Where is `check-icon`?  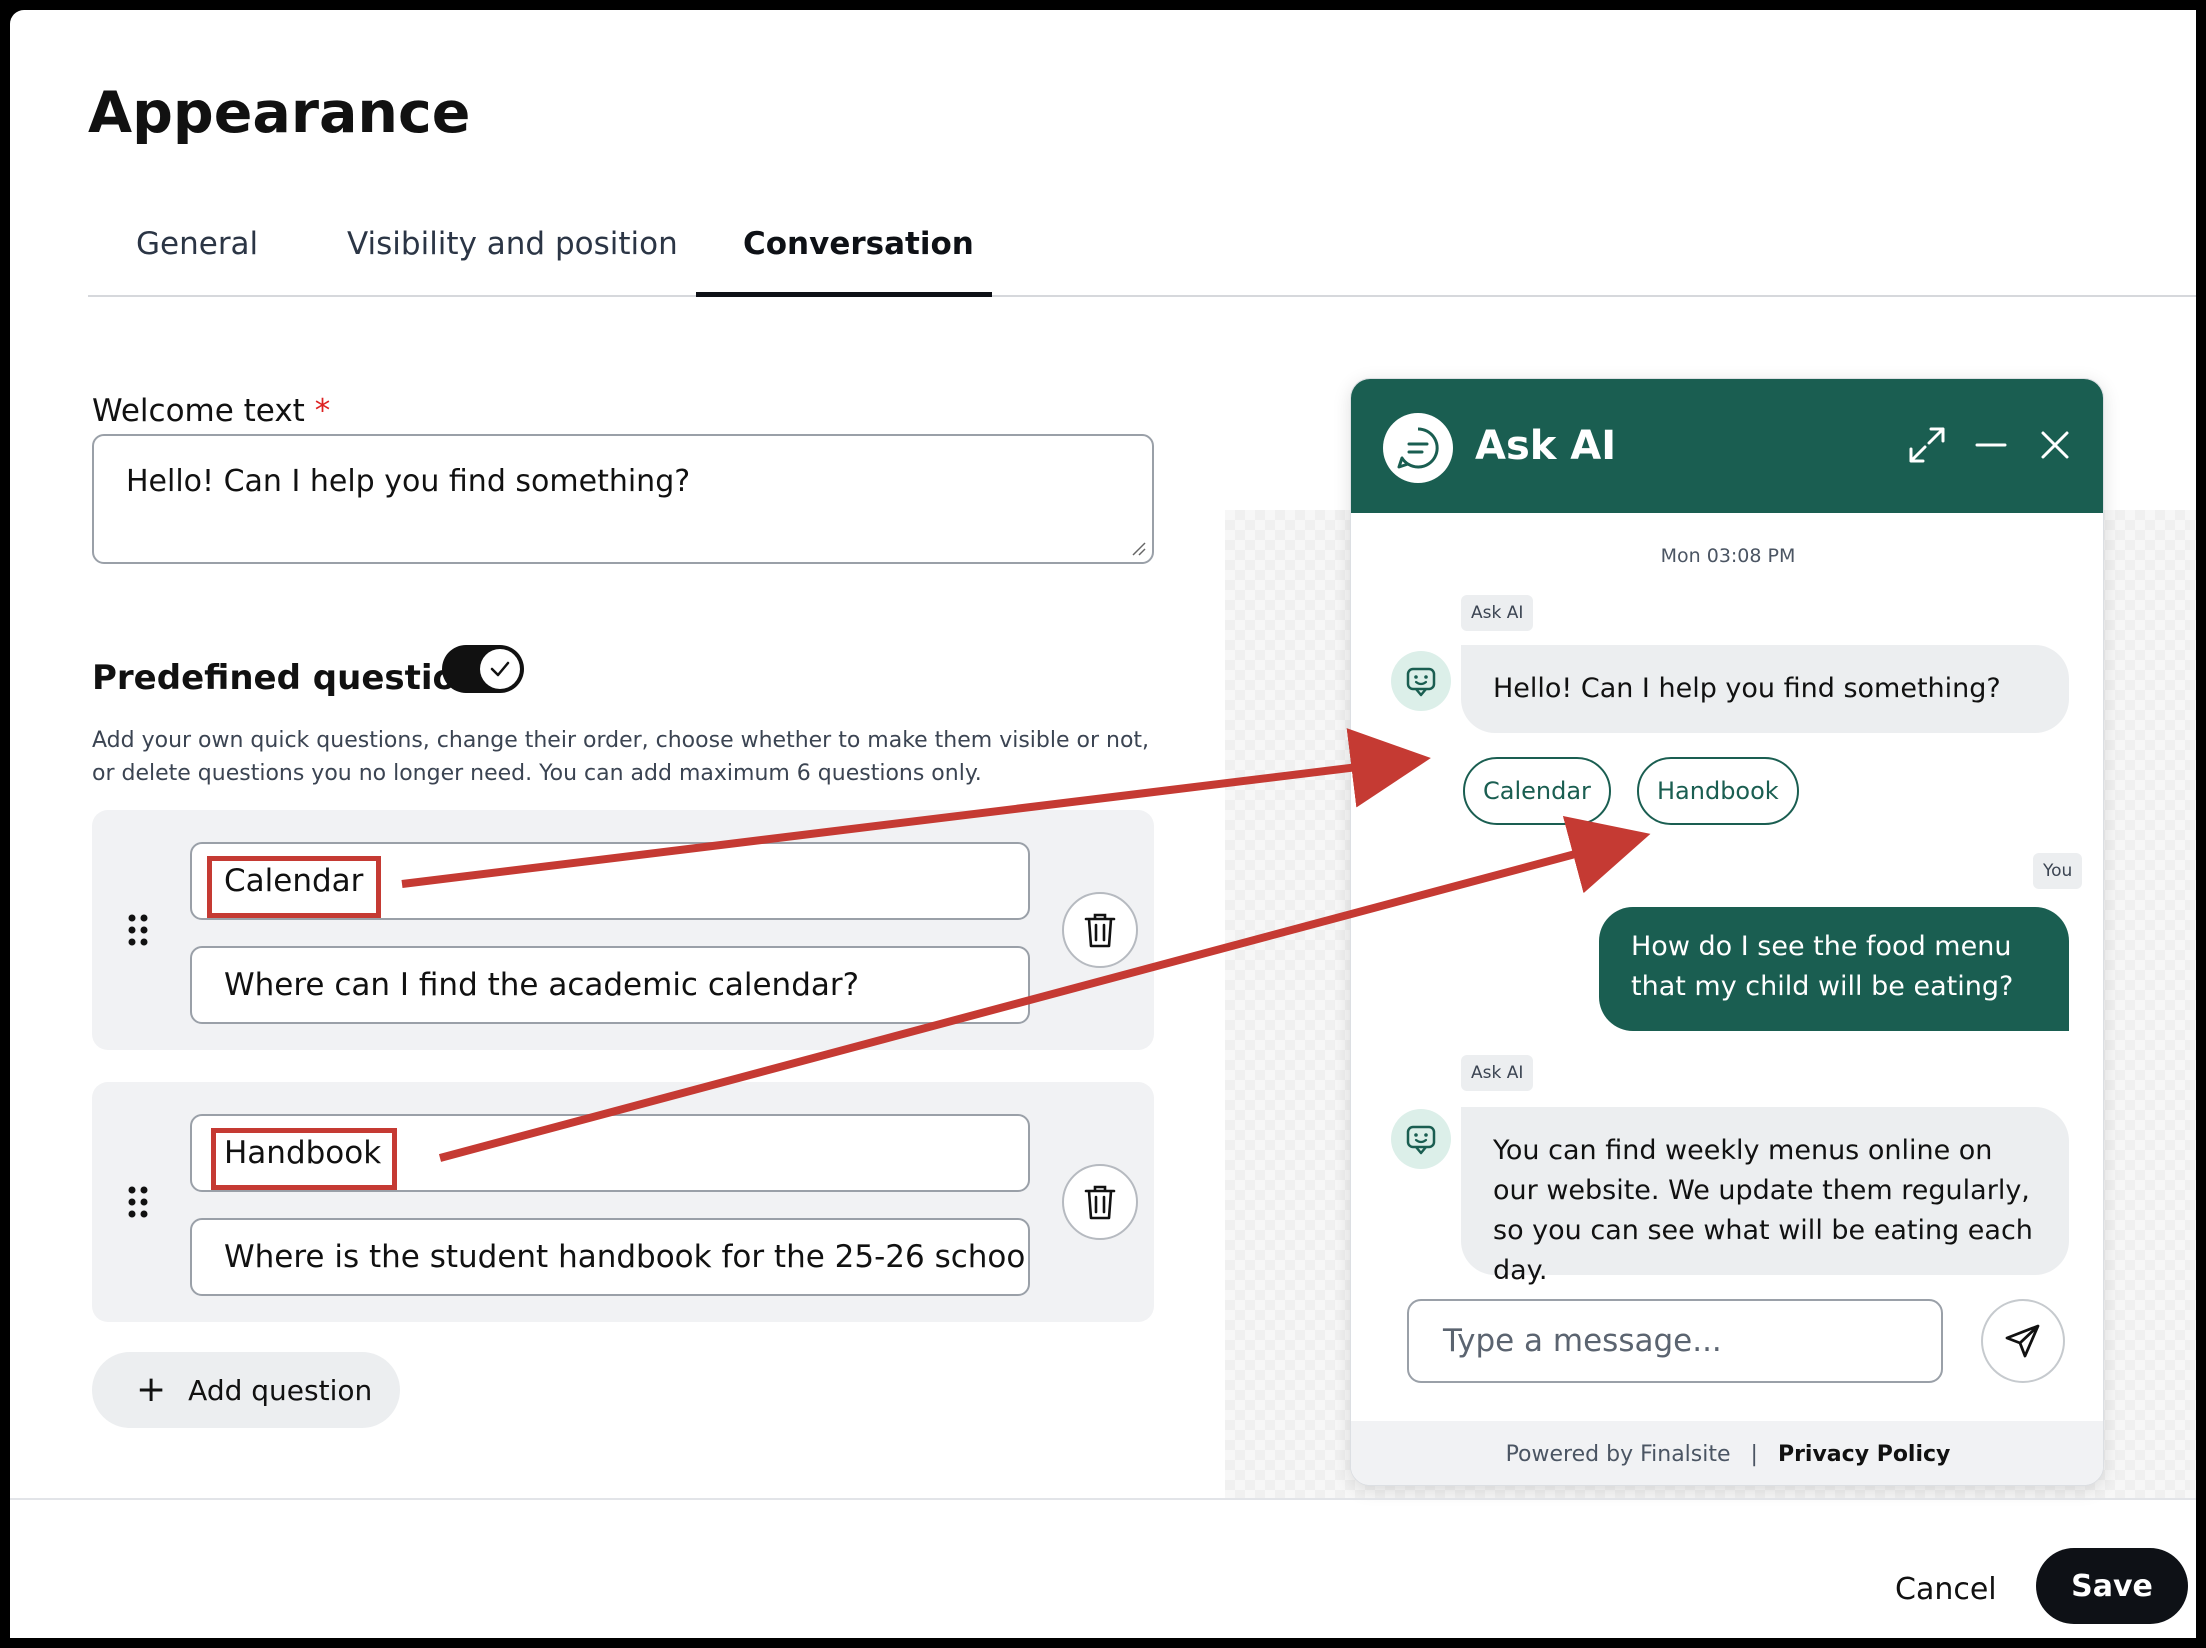 check-icon is located at coordinates (500, 669).